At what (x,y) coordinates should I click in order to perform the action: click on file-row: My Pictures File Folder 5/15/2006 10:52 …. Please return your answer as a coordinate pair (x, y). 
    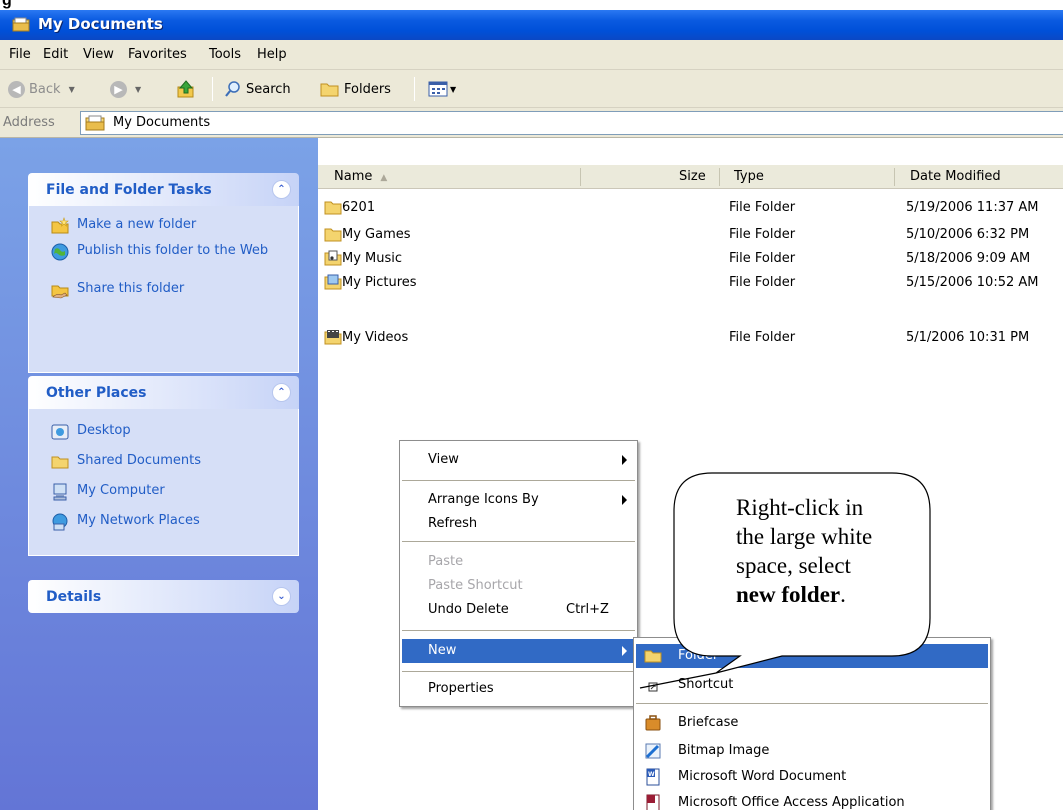
    Looking at the image, I should click on (690, 283).